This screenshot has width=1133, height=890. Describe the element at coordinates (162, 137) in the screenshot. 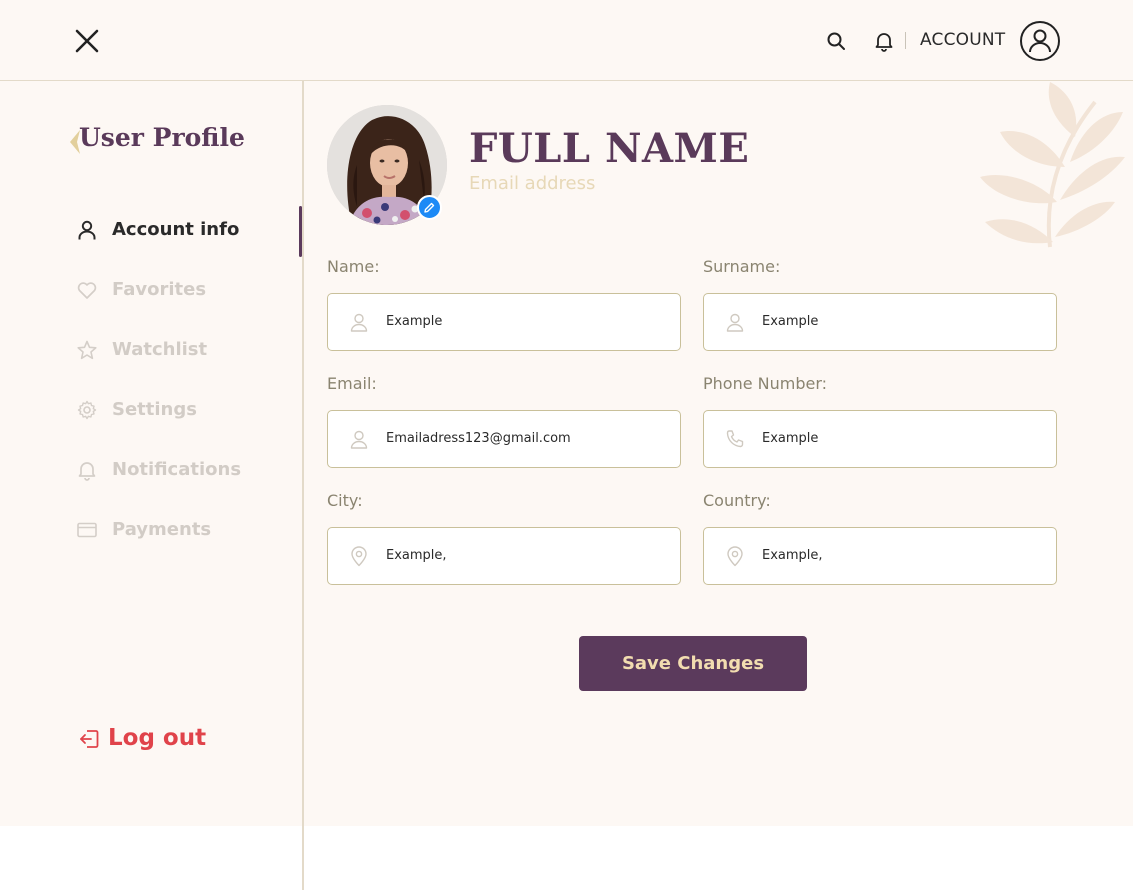

I see `sidebar-title: User Profile` at that location.